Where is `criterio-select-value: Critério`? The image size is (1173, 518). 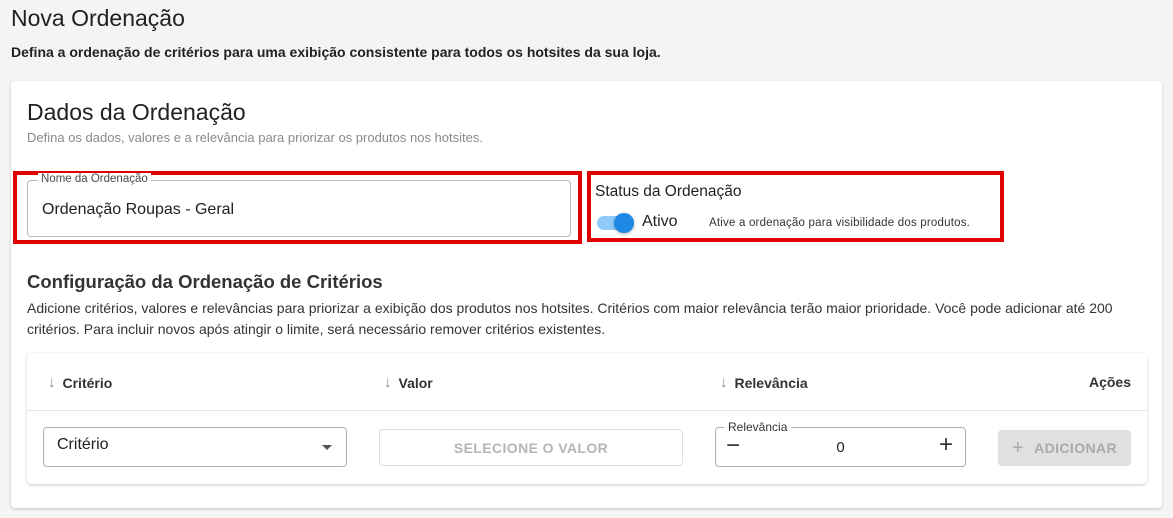 criterio-select-value: Critério is located at coordinates (83, 444).